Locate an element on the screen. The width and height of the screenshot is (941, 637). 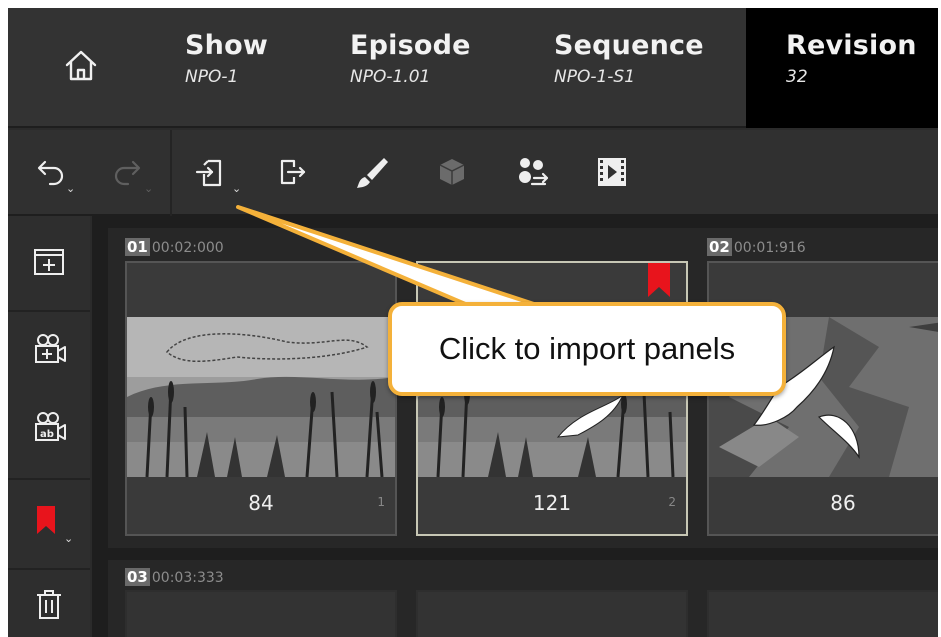
breadcrumb-revision: Revision 32 is located at coordinates (842, 68).